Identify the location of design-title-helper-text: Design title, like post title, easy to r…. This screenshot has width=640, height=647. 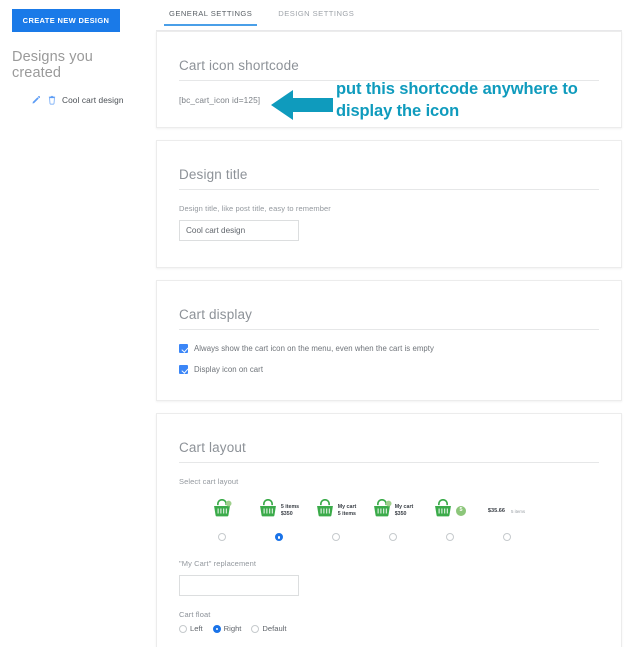
(255, 208).